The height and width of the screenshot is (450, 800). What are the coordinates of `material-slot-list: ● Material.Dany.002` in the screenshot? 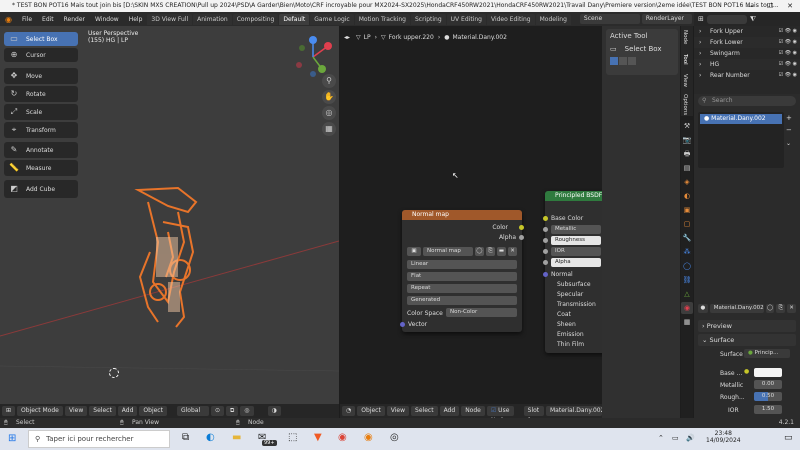 It's located at (741, 140).